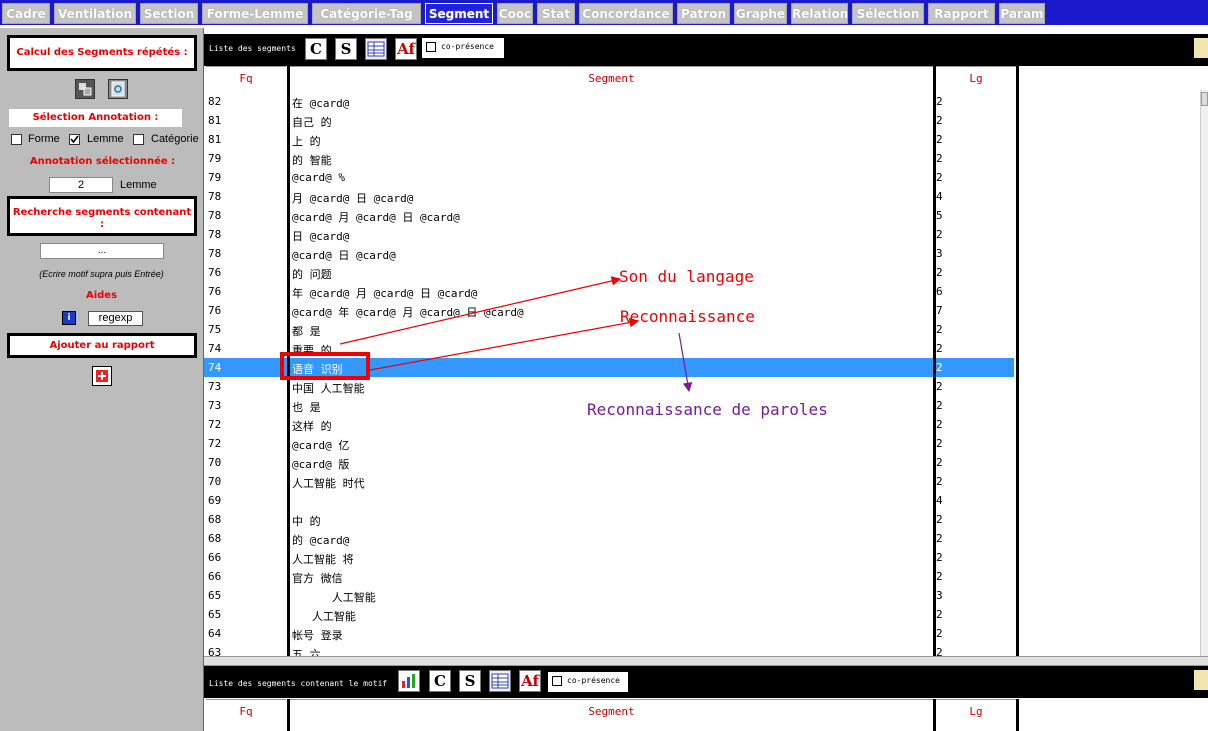 The height and width of the screenshot is (731, 1208). What do you see at coordinates (707, 409) in the screenshot?
I see `annotation-reconnaissance-de-paroles: Reconnaissance de paroles` at bounding box center [707, 409].